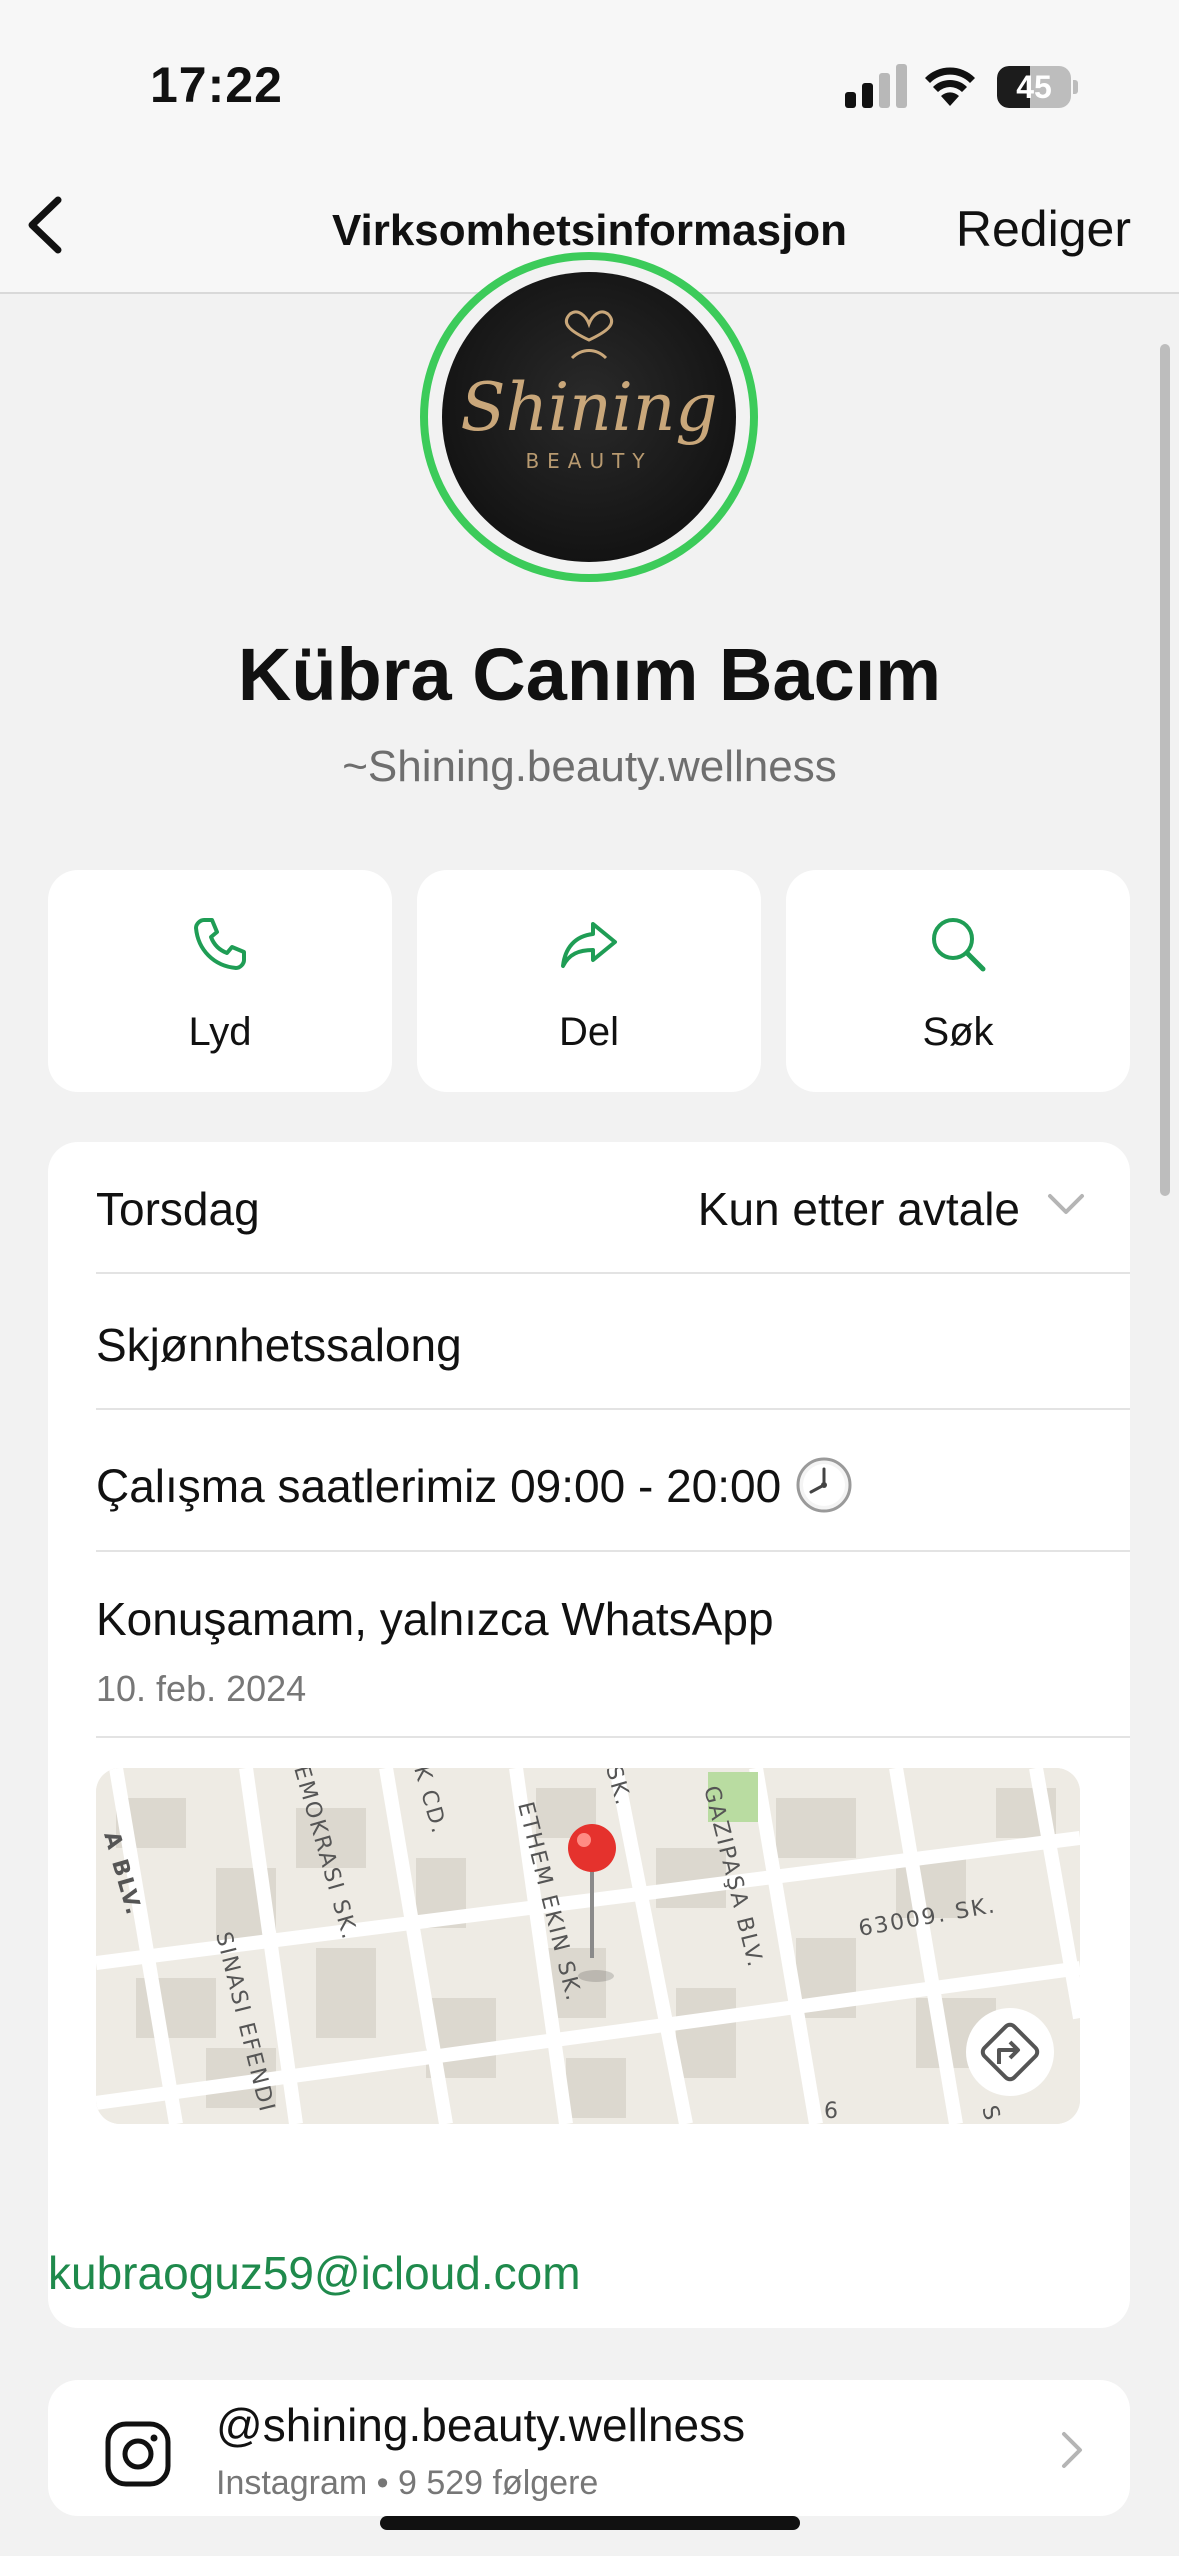 This screenshot has width=1179, height=2556. I want to click on status-time: 17:22, so click(216, 85).